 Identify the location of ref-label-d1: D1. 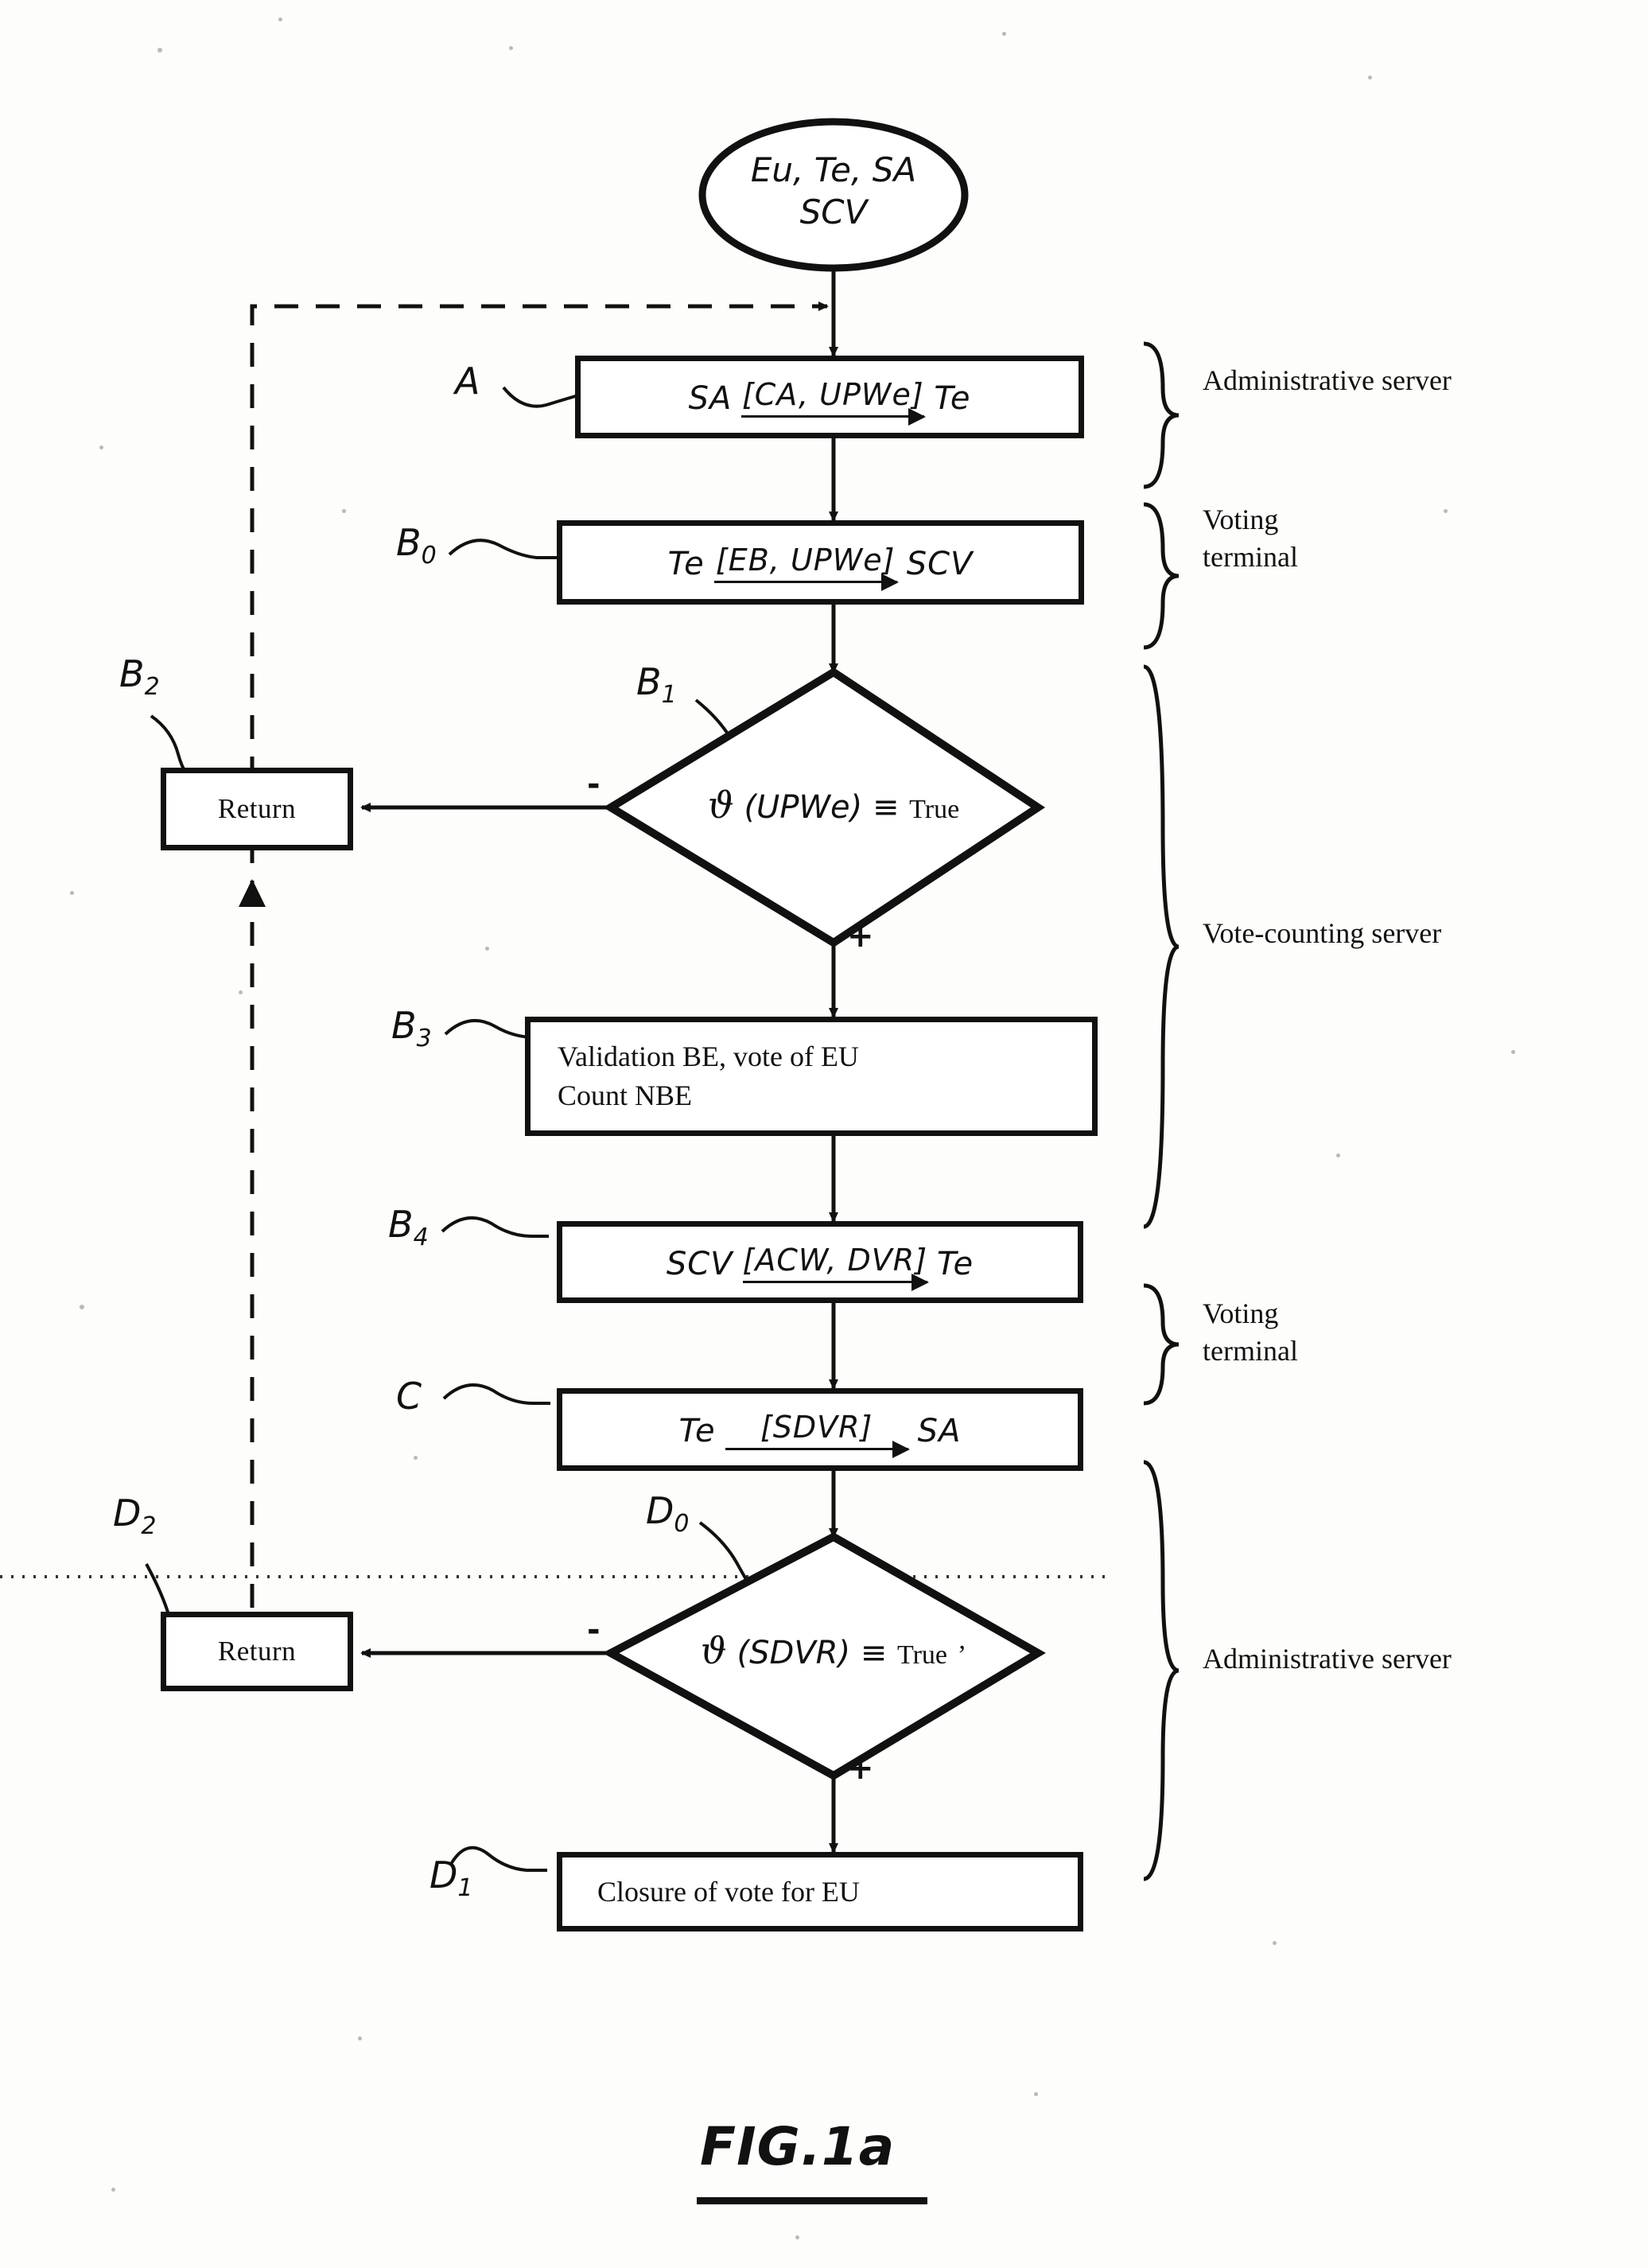
(451, 1878).